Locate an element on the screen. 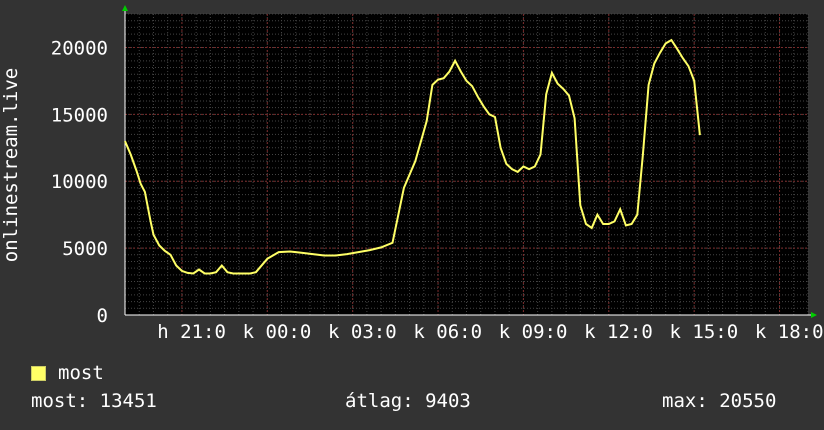 This screenshot has height=430, width=824. x-tick-label: k 00:0 is located at coordinates (277, 332).